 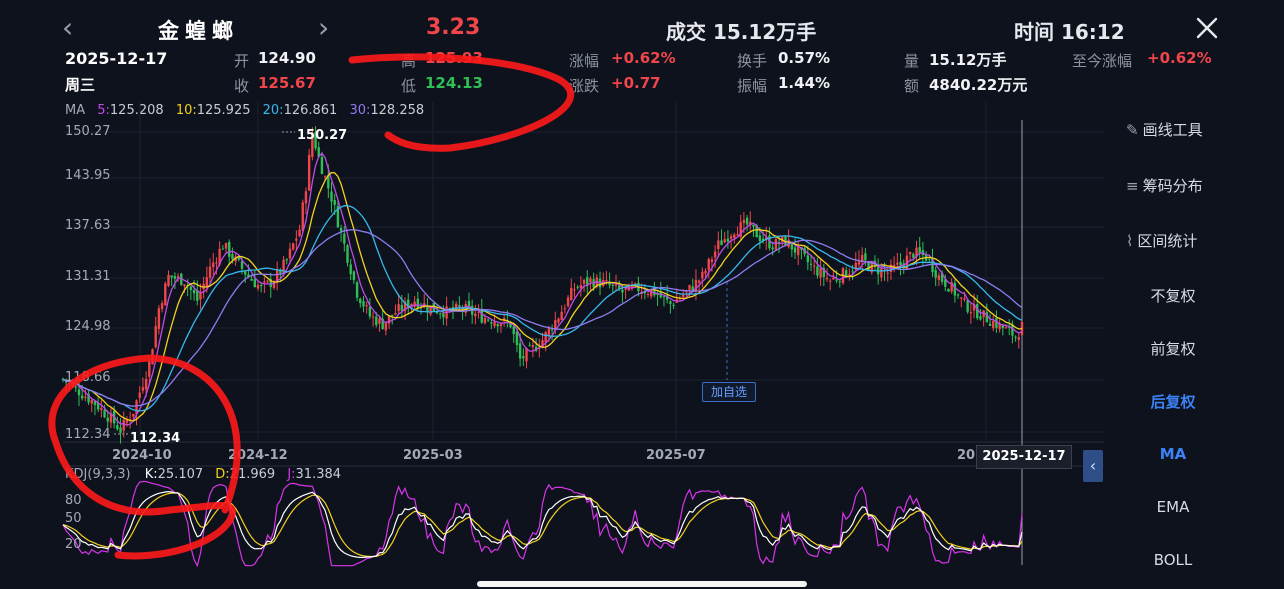 What do you see at coordinates (1173, 560) in the screenshot?
I see `boll-indicator-button: BOLL` at bounding box center [1173, 560].